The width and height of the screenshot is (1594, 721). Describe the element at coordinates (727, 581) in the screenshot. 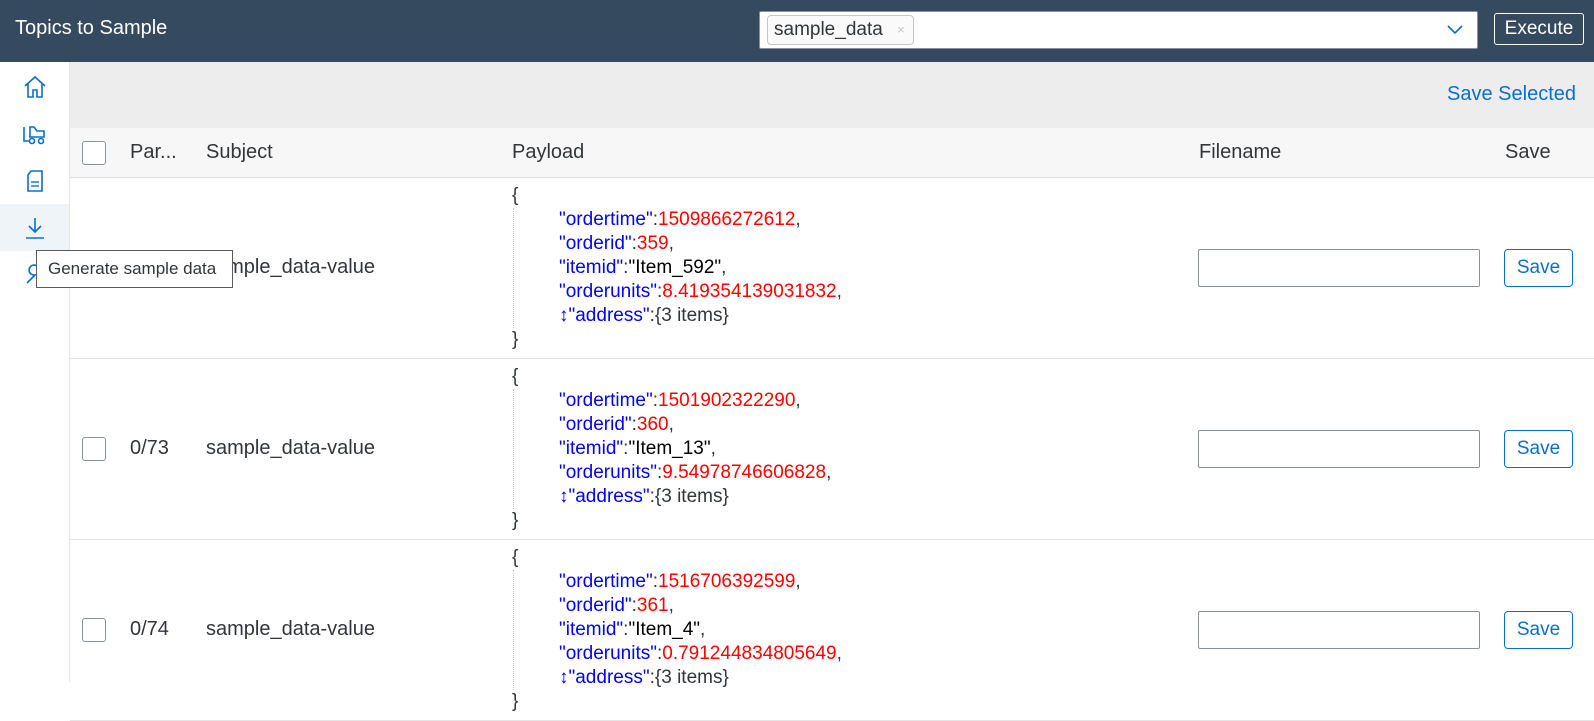

I see `payload-value-ordertime: 1516706392599` at that location.